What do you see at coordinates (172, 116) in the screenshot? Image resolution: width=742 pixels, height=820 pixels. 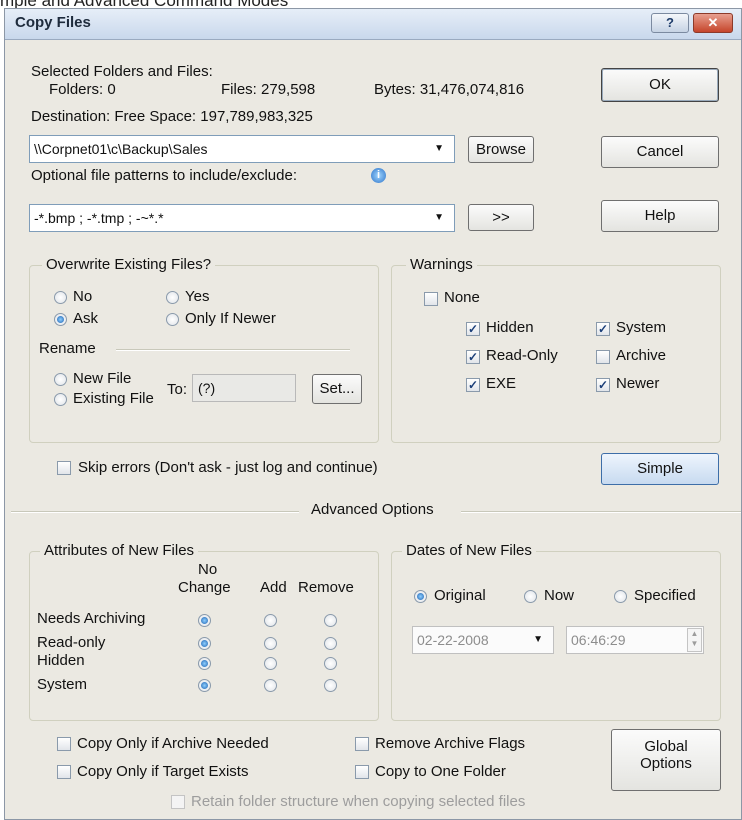 I see `destination-label: Destination: Free Space: 197,789,983,325` at bounding box center [172, 116].